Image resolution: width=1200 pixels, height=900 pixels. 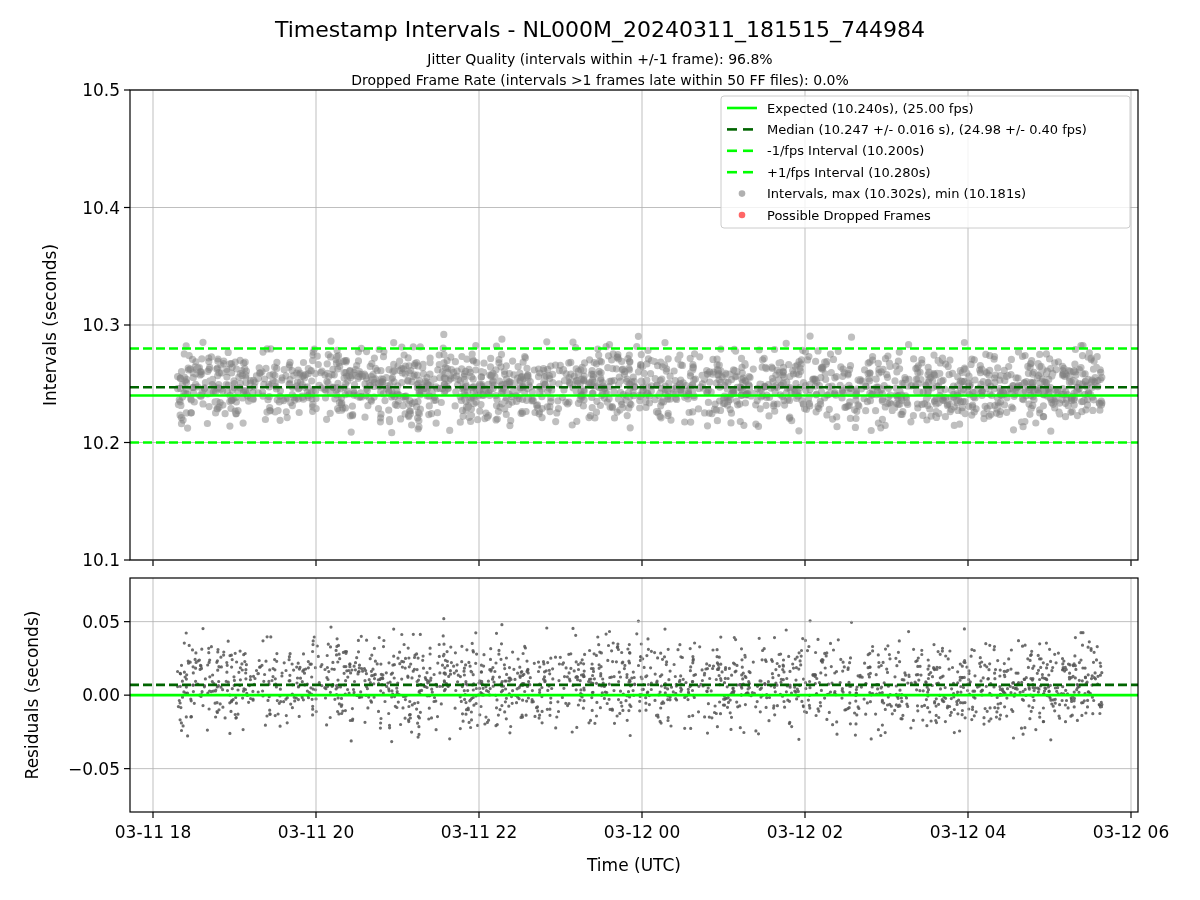 I want to click on axis-label: Intervals (seconds), so click(x=50, y=325).